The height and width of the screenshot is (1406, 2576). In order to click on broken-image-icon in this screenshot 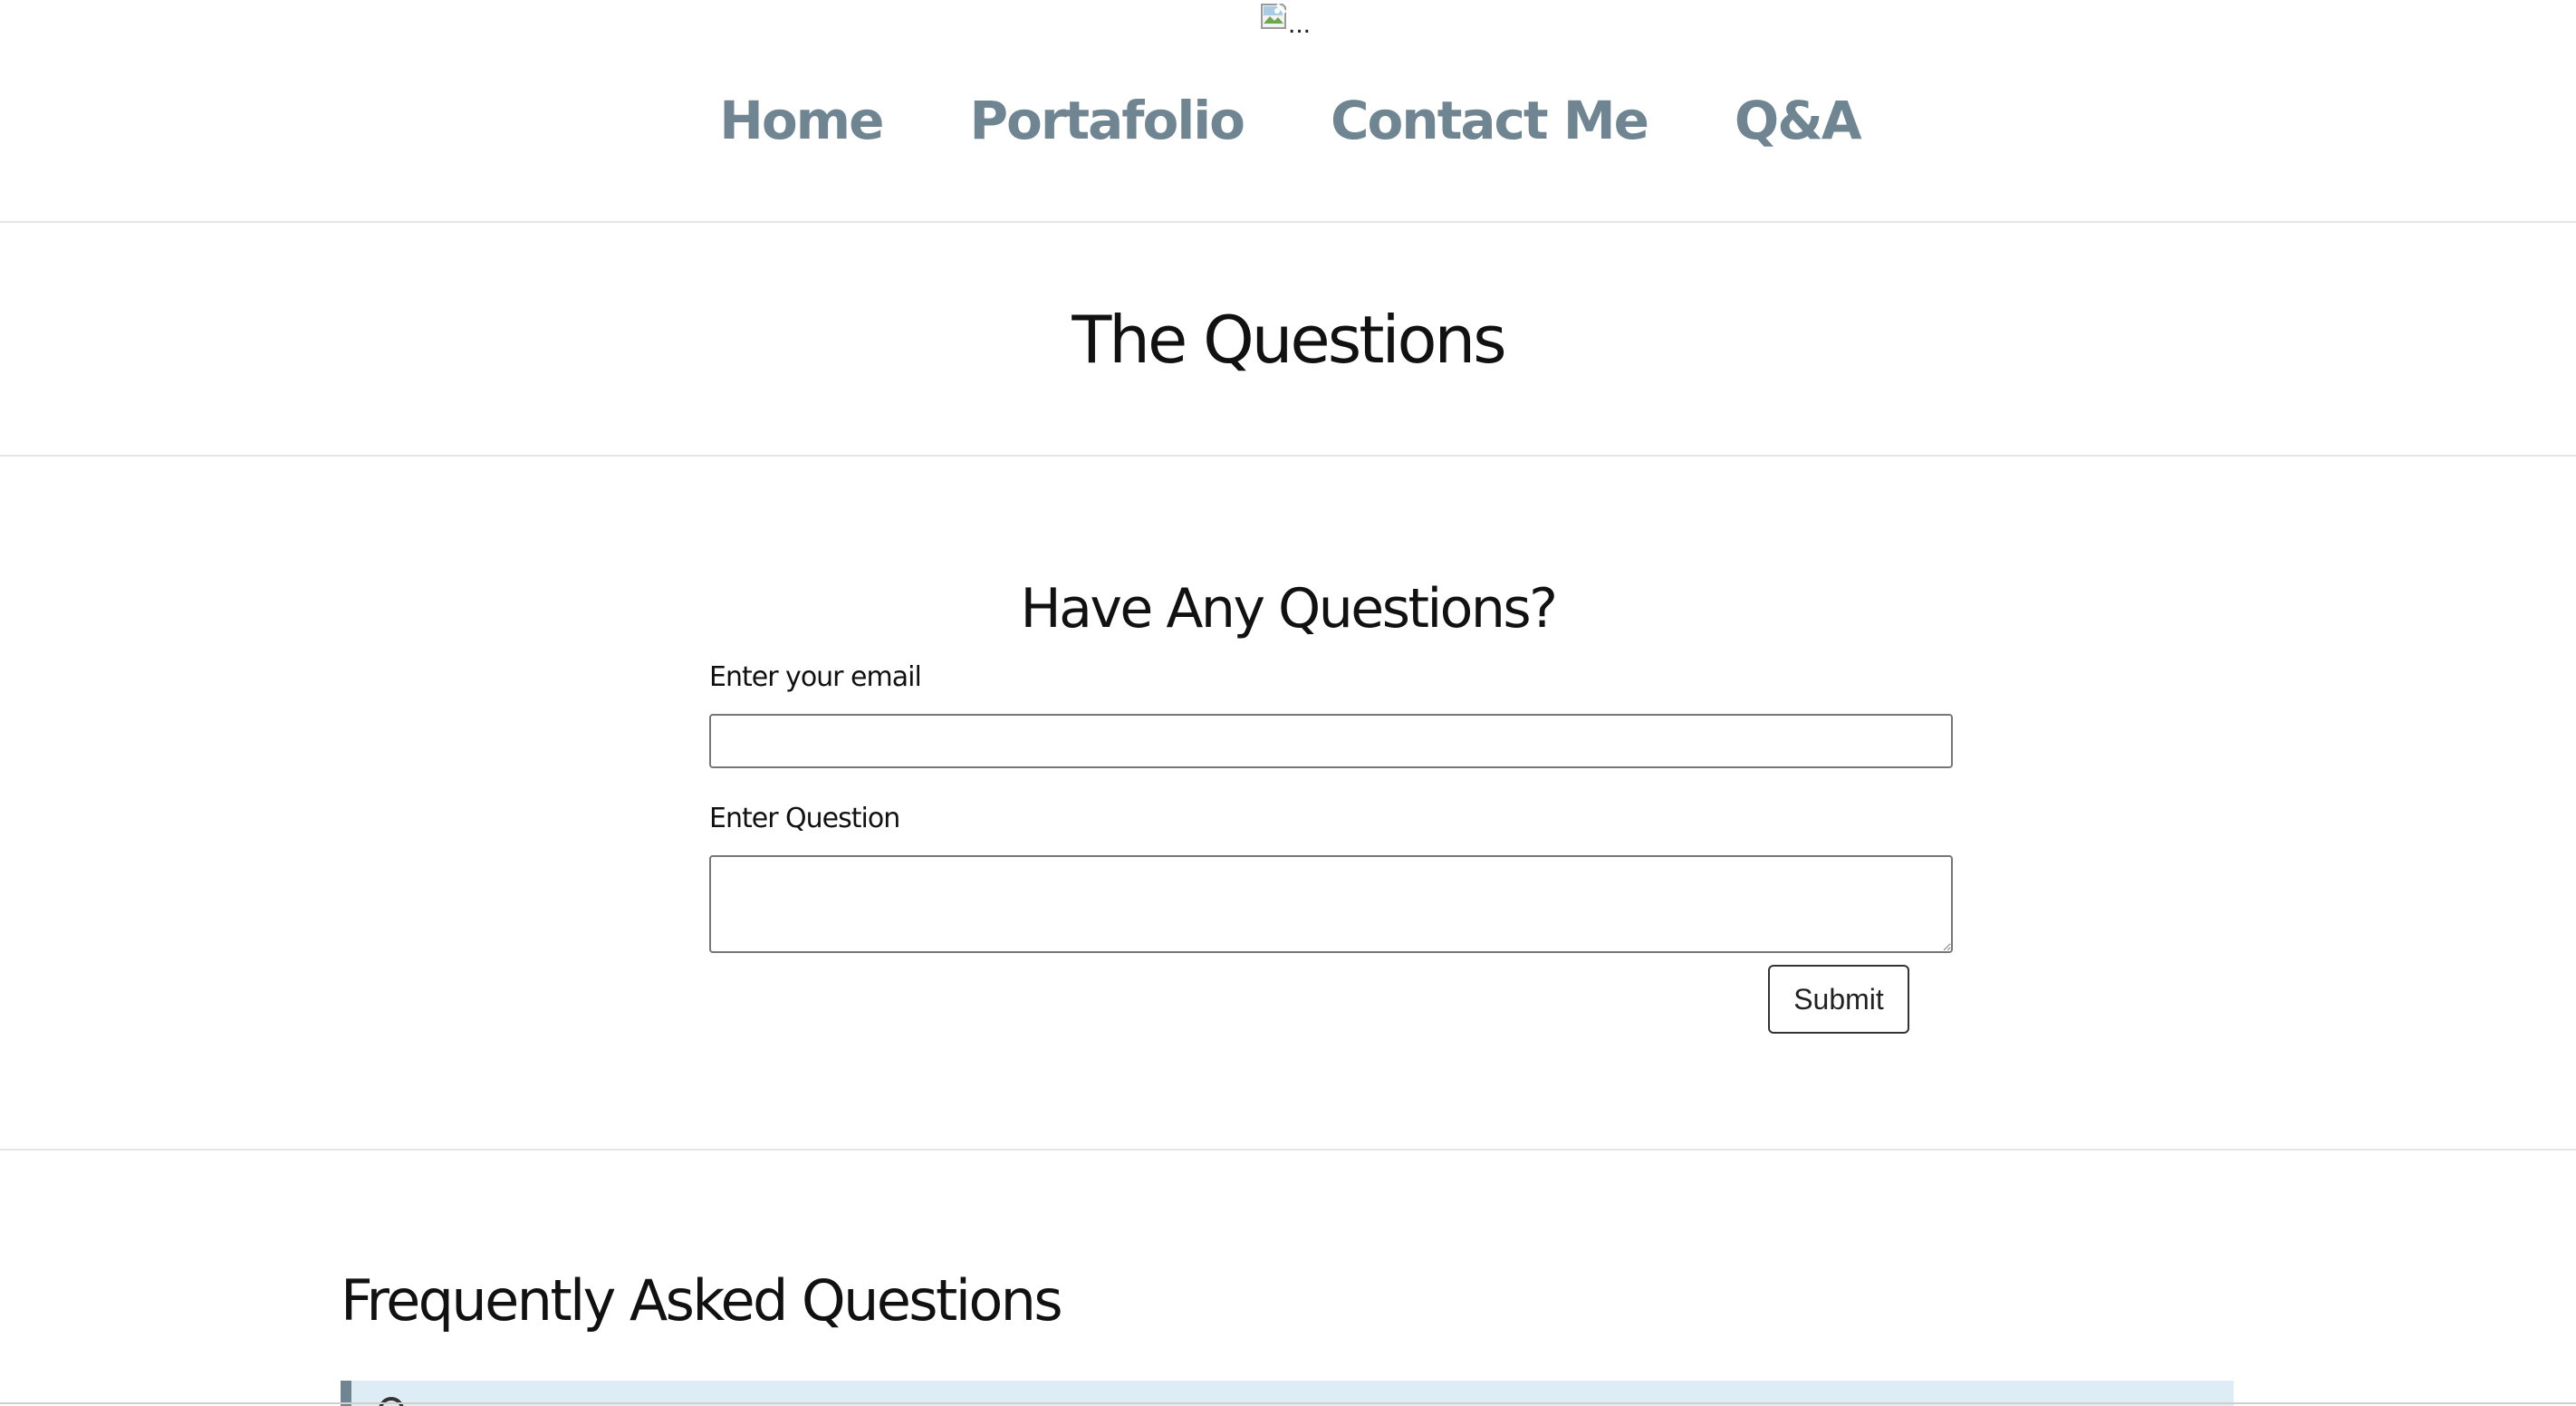, I will do `click(1274, 16)`.